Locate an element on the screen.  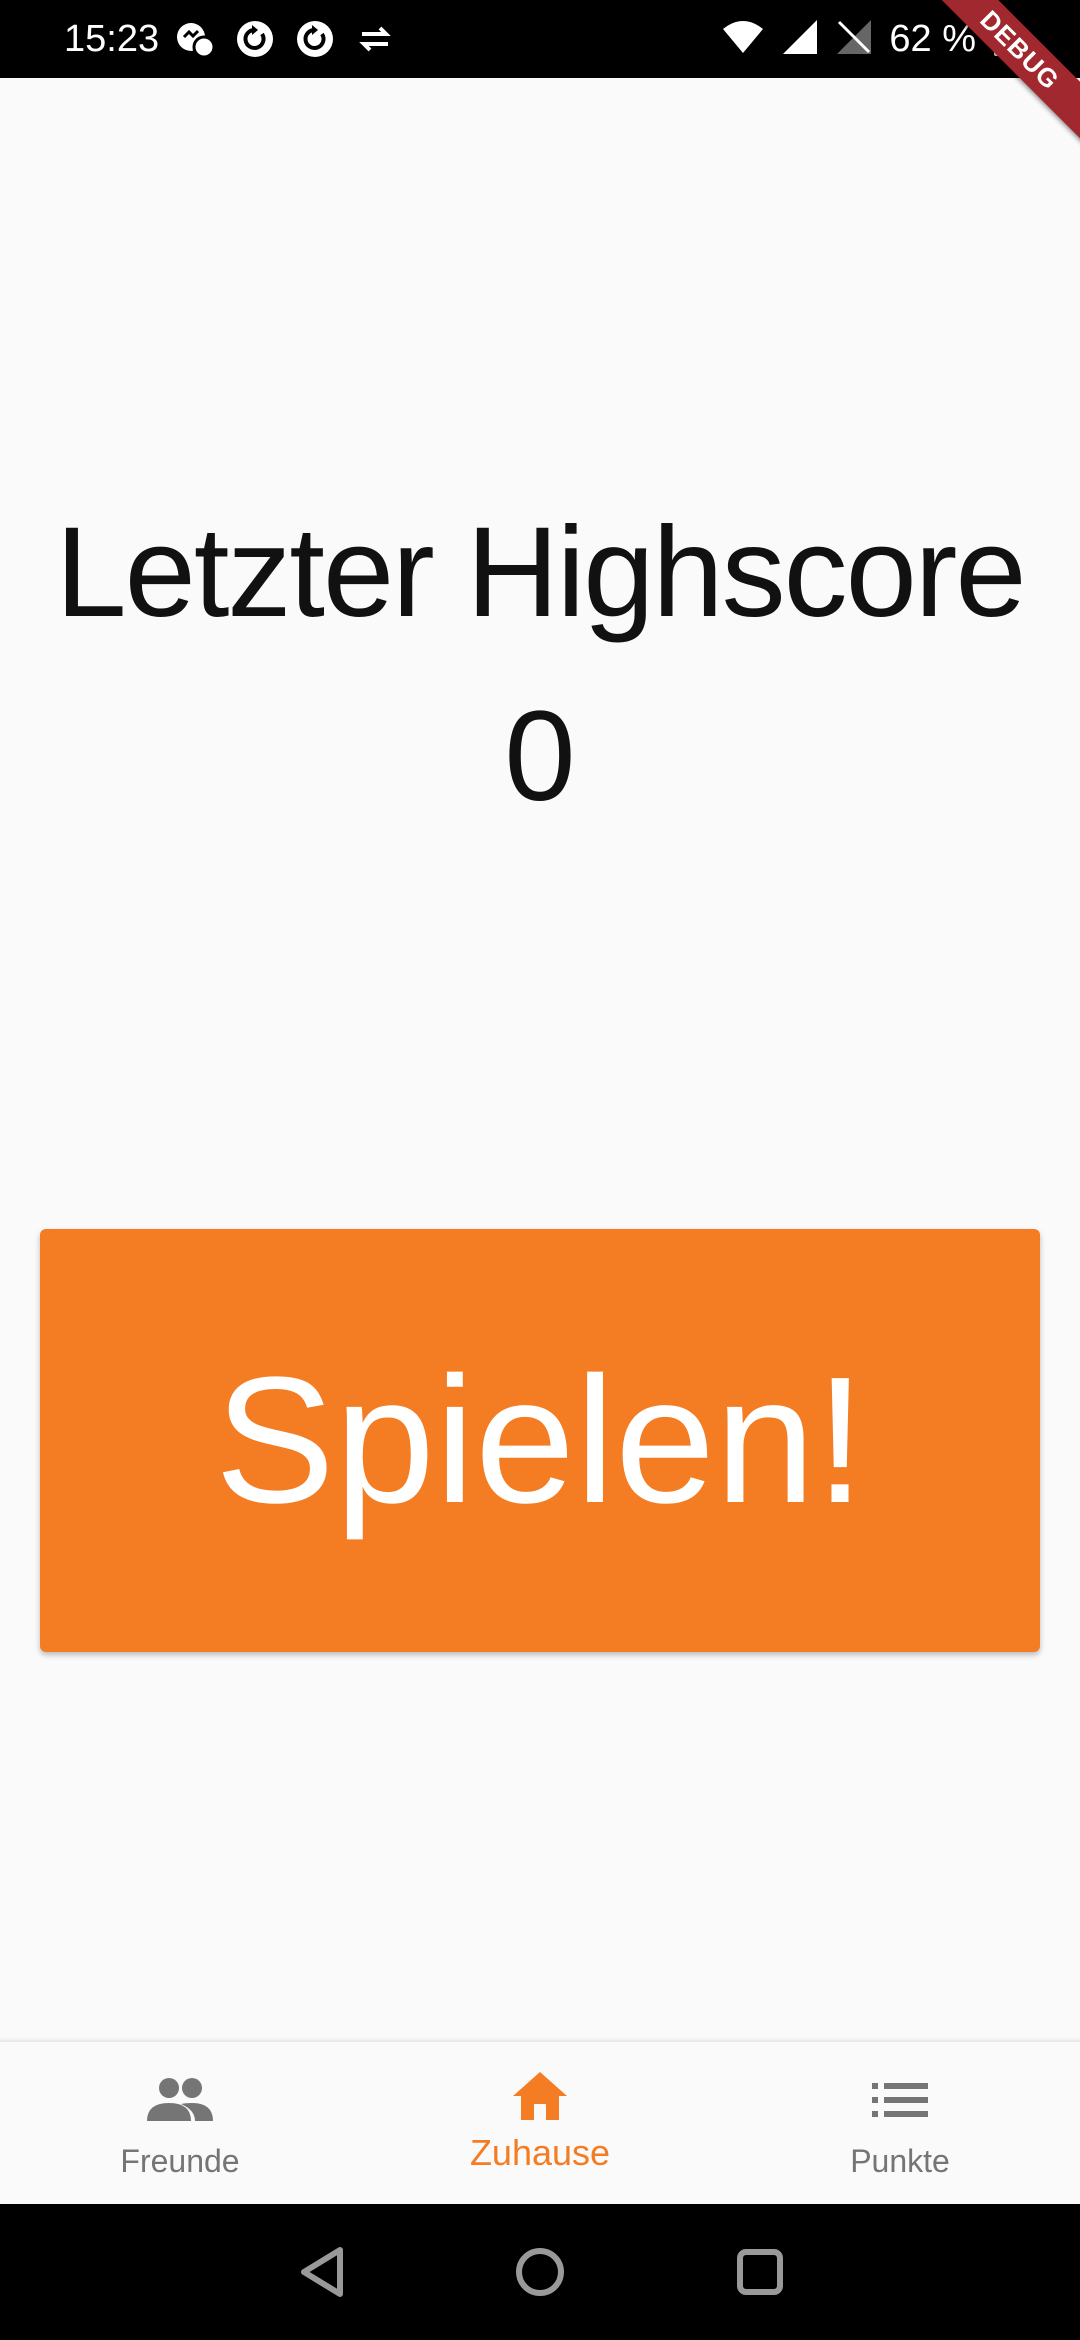
back-icon is located at coordinates (322, 2272).